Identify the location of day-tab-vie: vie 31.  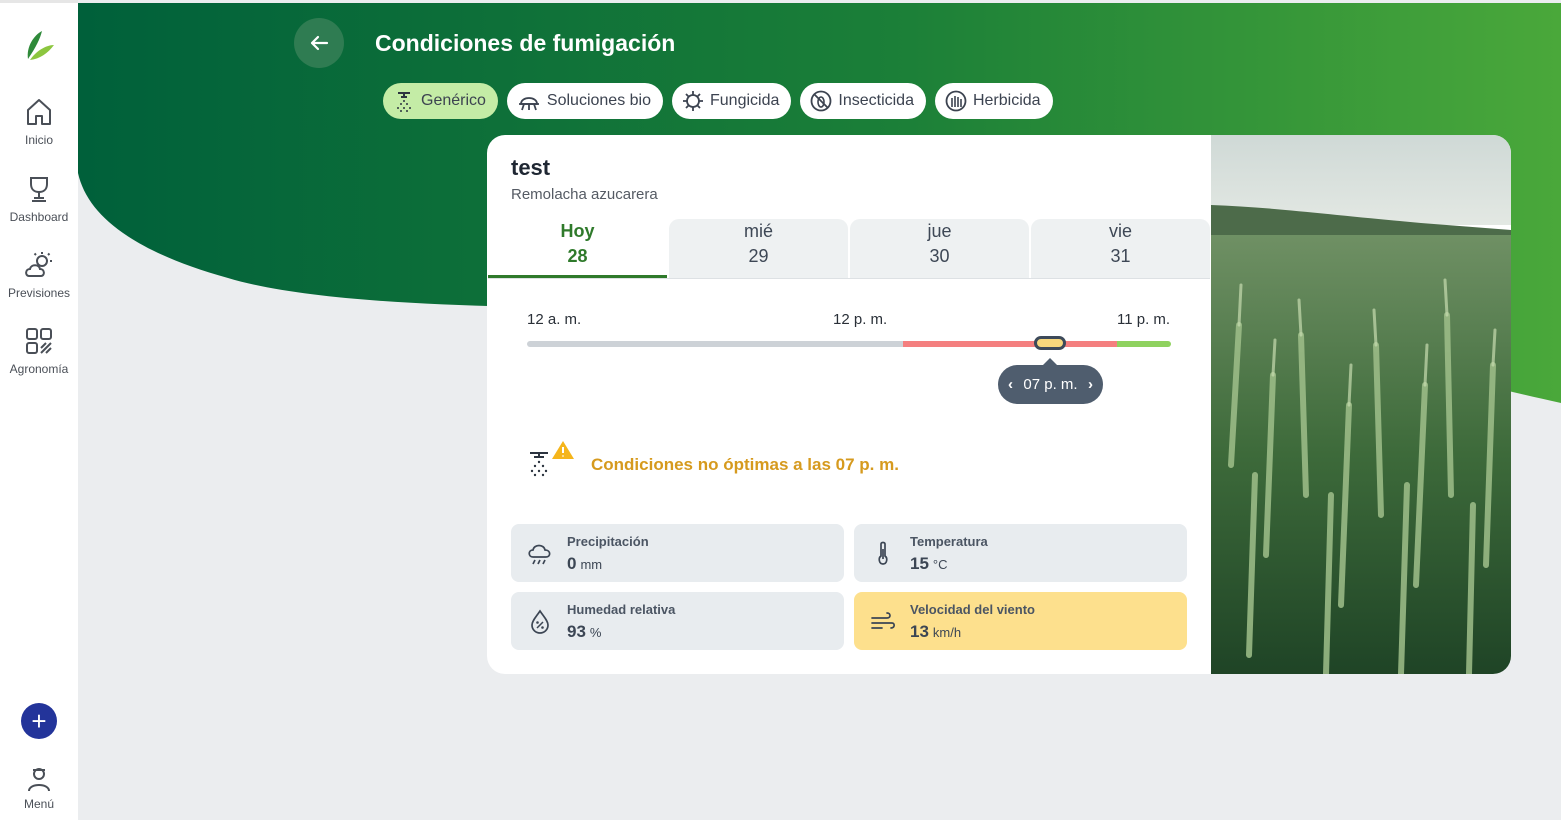
(1120, 249).